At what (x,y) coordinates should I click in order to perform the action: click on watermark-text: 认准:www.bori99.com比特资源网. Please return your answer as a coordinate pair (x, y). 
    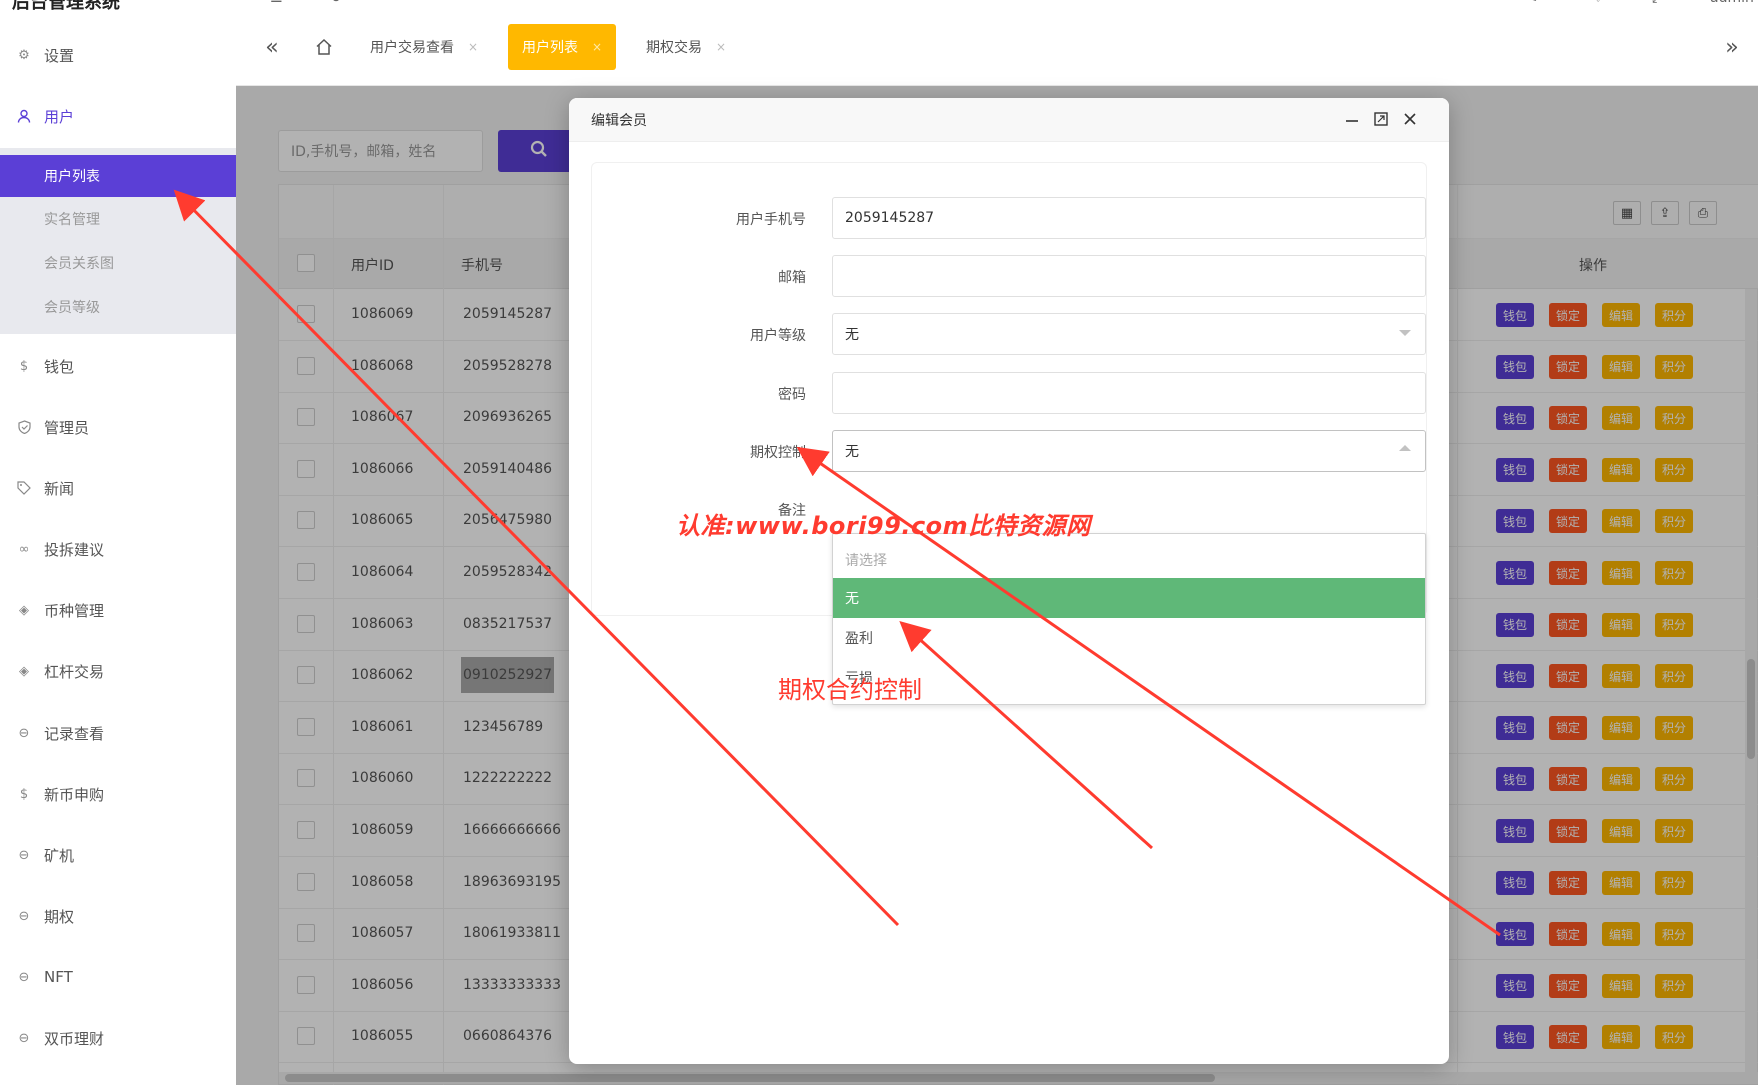
    Looking at the image, I should click on (883, 526).